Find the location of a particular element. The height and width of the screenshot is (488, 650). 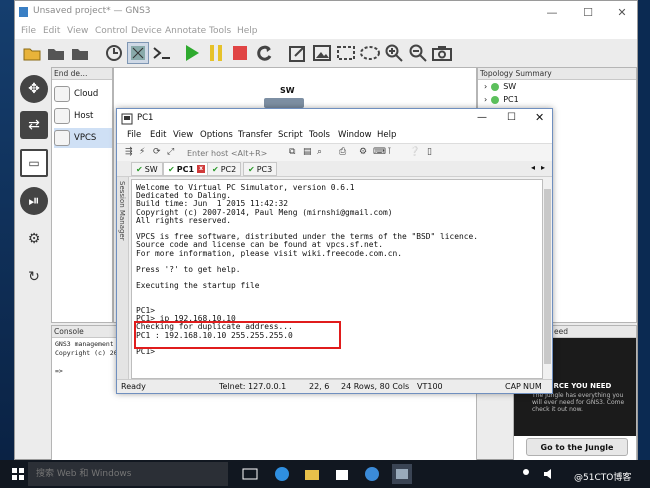

cloud-icon is located at coordinates (62, 94).